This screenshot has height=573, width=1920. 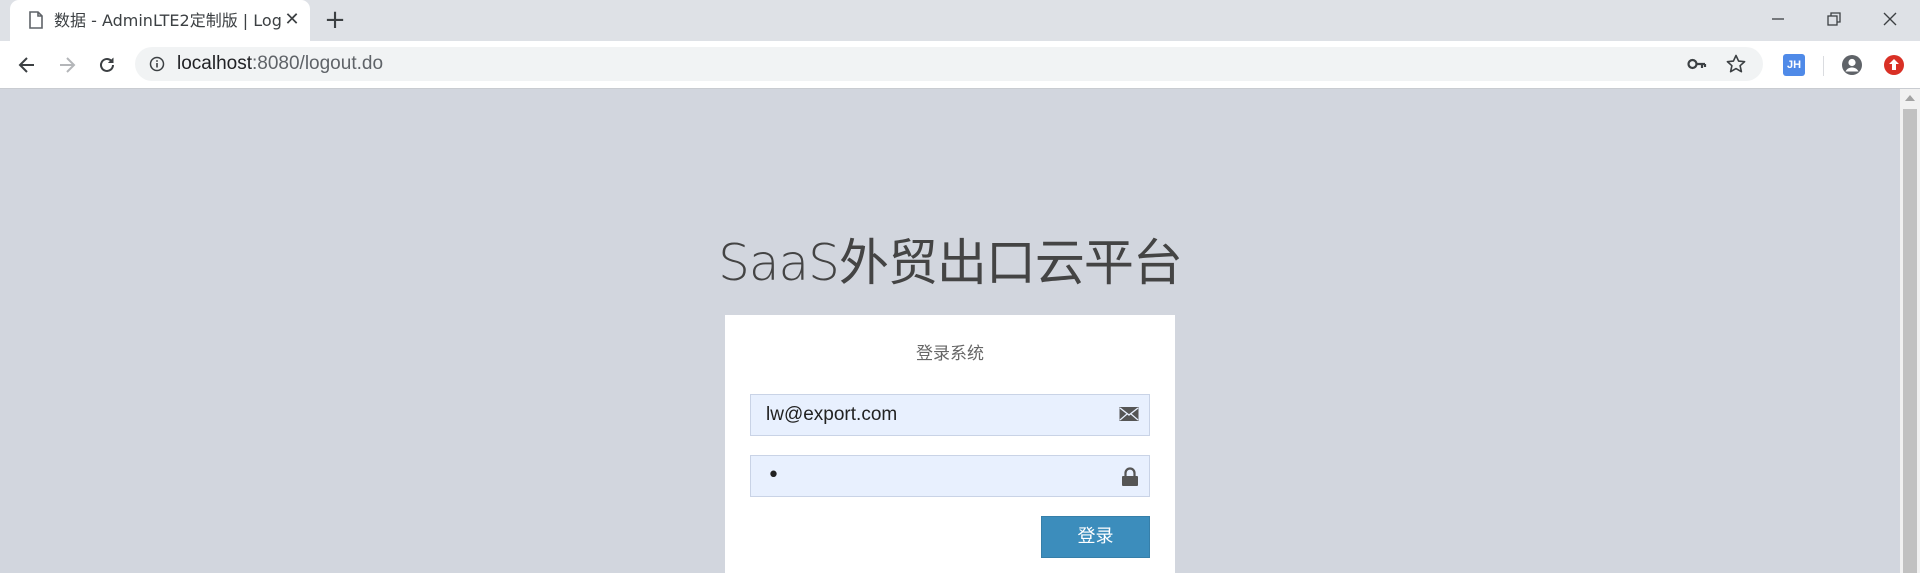 What do you see at coordinates (950, 476) in the screenshot?
I see `password-field: •` at bounding box center [950, 476].